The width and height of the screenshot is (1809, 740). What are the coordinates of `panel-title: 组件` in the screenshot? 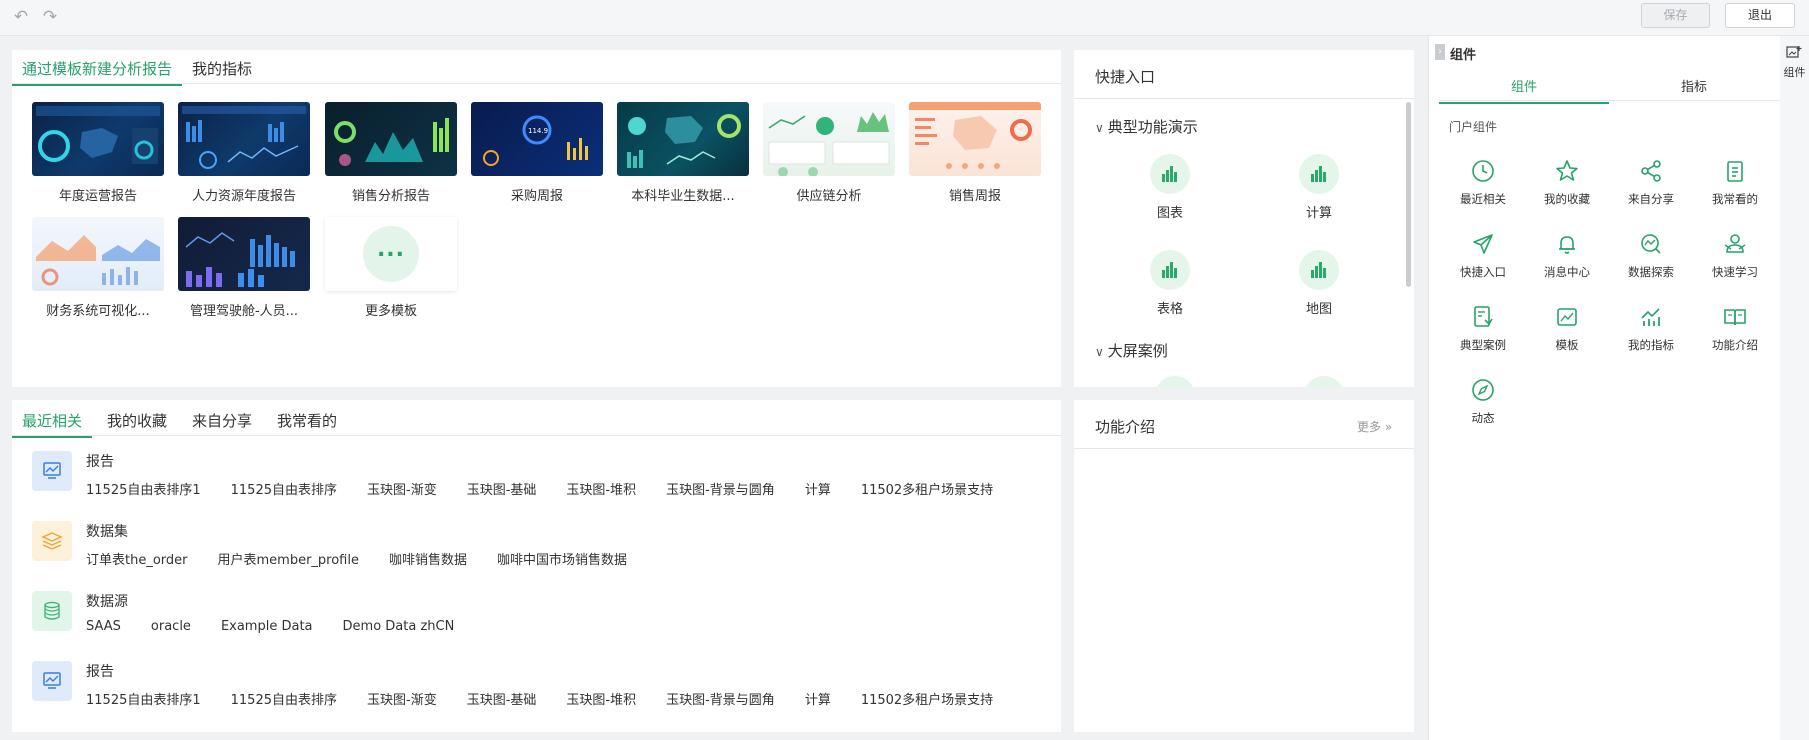 It's located at (1463, 55).